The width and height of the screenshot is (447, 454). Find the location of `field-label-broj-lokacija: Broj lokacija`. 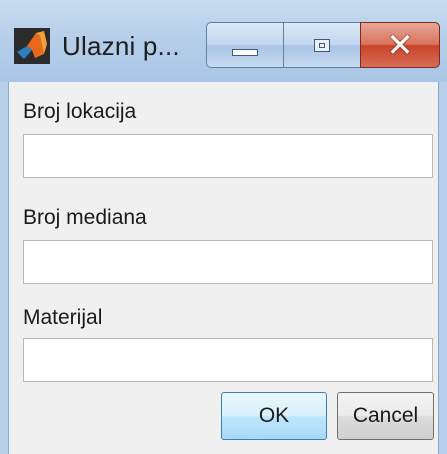

field-label-broj-lokacija: Broj lokacija is located at coordinates (80, 111).